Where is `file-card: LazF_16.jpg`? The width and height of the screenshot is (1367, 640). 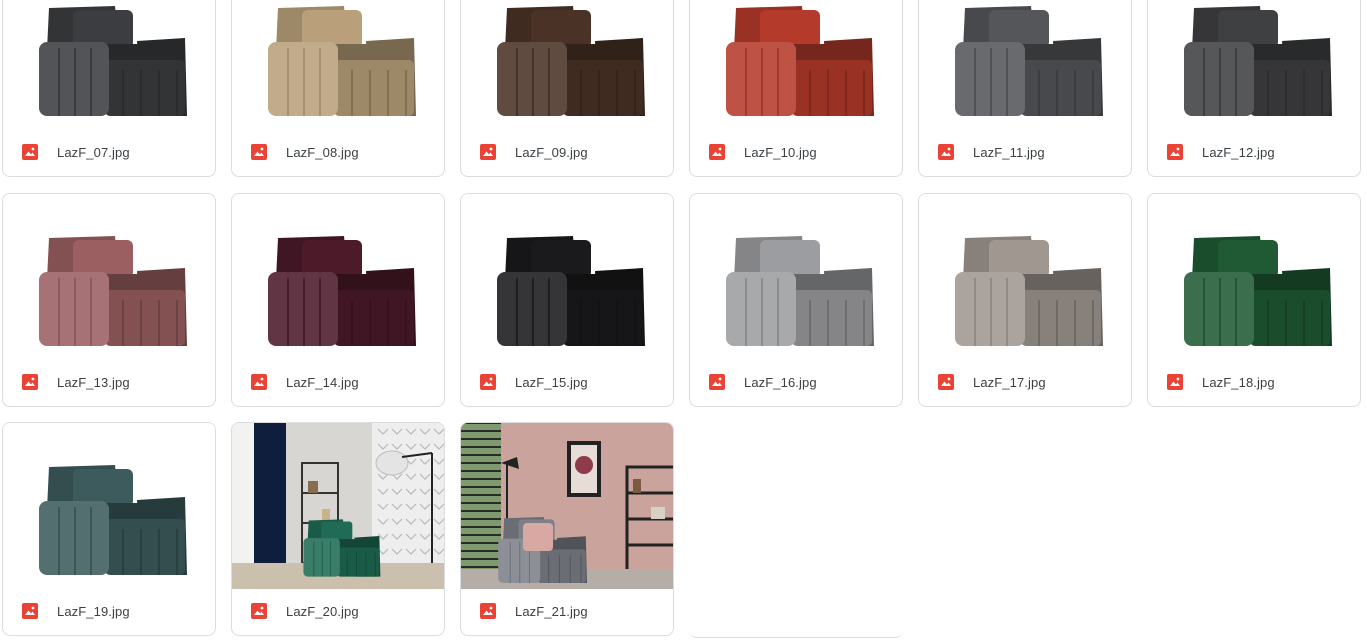 file-card: LazF_16.jpg is located at coordinates (796, 300).